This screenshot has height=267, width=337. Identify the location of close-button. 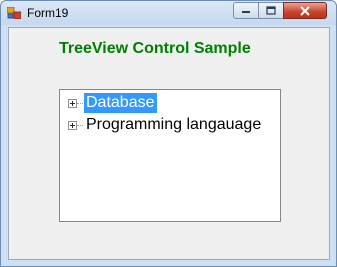
(305, 10).